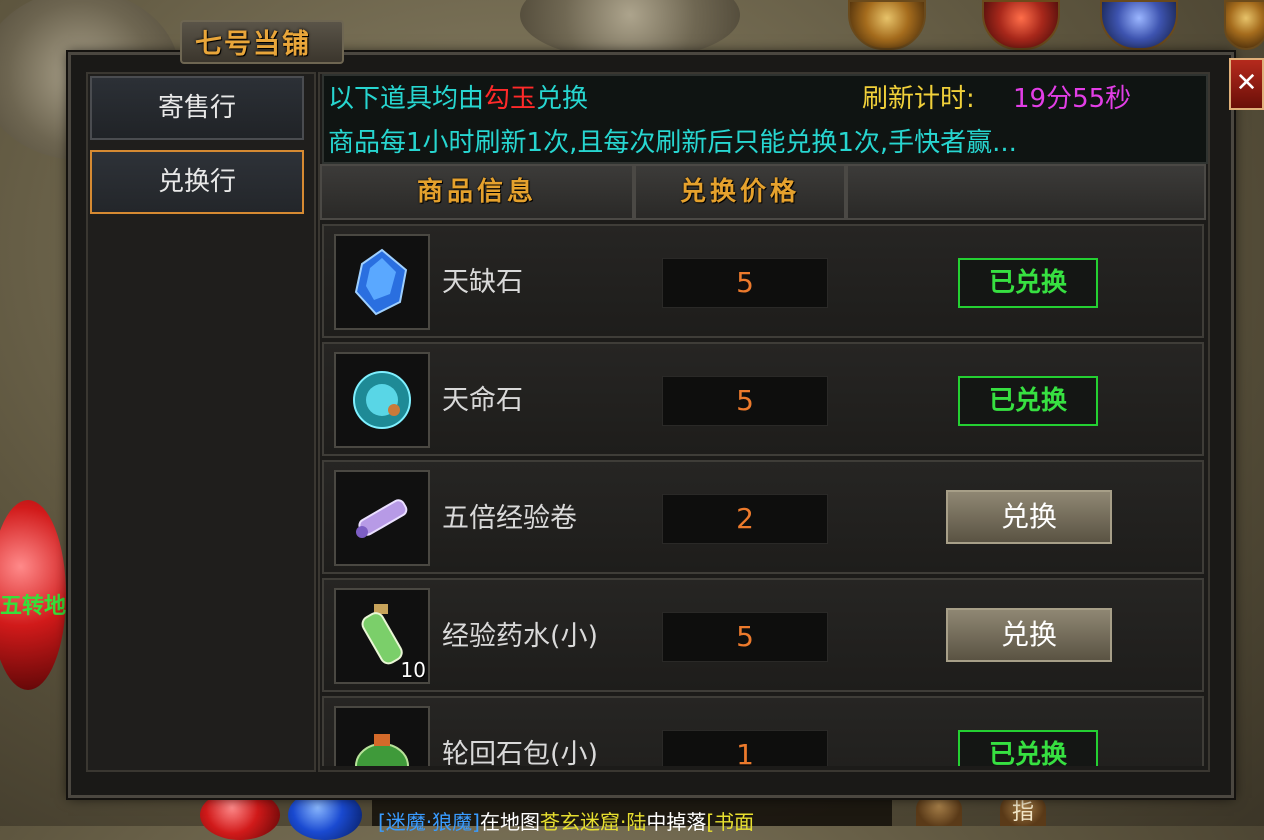 This screenshot has width=1264, height=840. What do you see at coordinates (382, 636) in the screenshot?
I see `item-icon-slot: 10` at bounding box center [382, 636].